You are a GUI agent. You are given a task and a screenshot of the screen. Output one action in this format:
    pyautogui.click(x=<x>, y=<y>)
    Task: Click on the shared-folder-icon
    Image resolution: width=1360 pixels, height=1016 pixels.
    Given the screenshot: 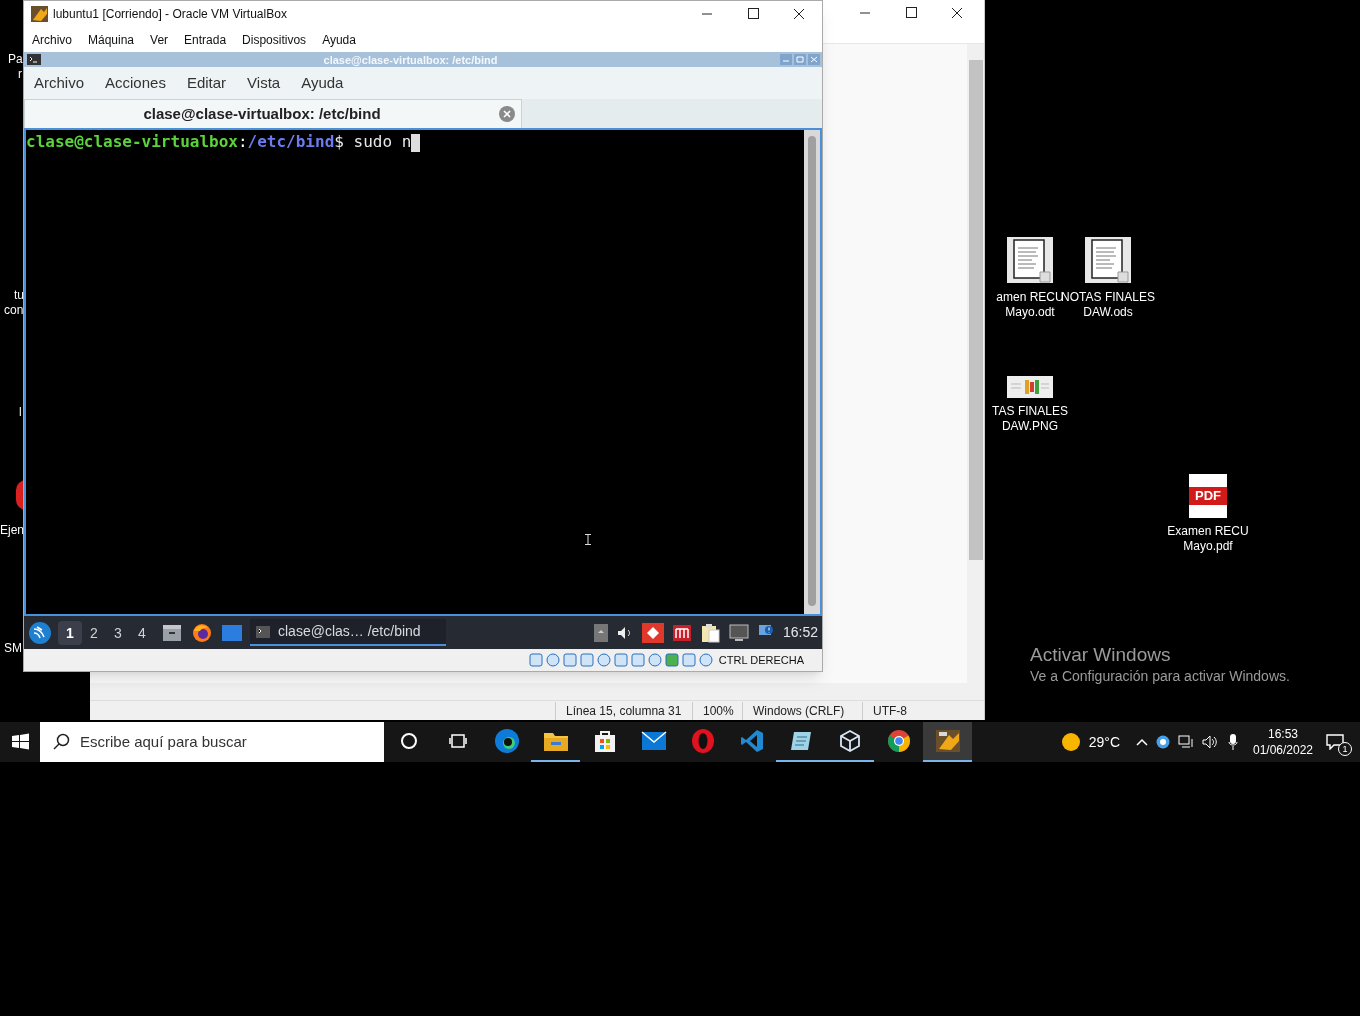 What is the action you would take?
    pyautogui.click(x=620, y=660)
    